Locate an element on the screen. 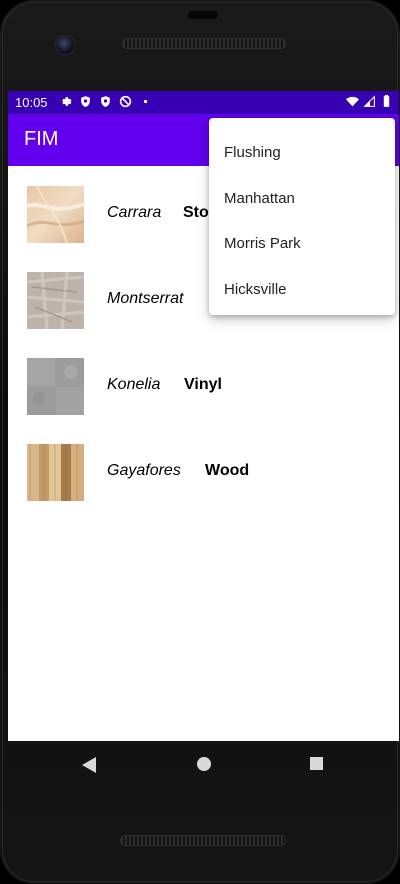 The image size is (400, 884). list-item: Konelia Vinyl is located at coordinates (203, 381).